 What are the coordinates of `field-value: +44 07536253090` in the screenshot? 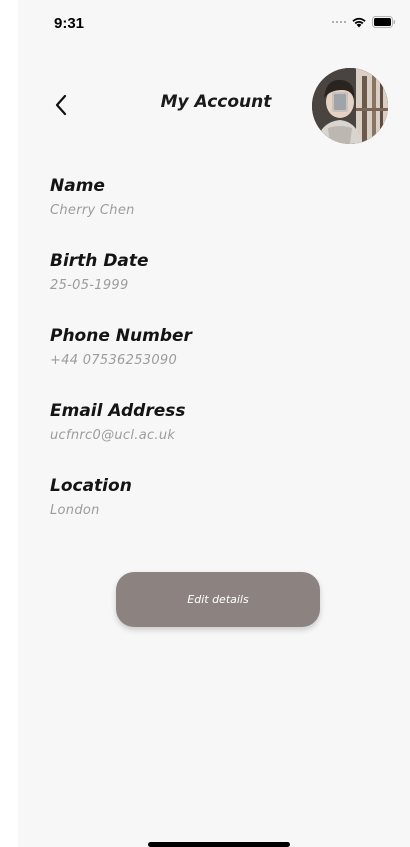 It's located at (114, 360).